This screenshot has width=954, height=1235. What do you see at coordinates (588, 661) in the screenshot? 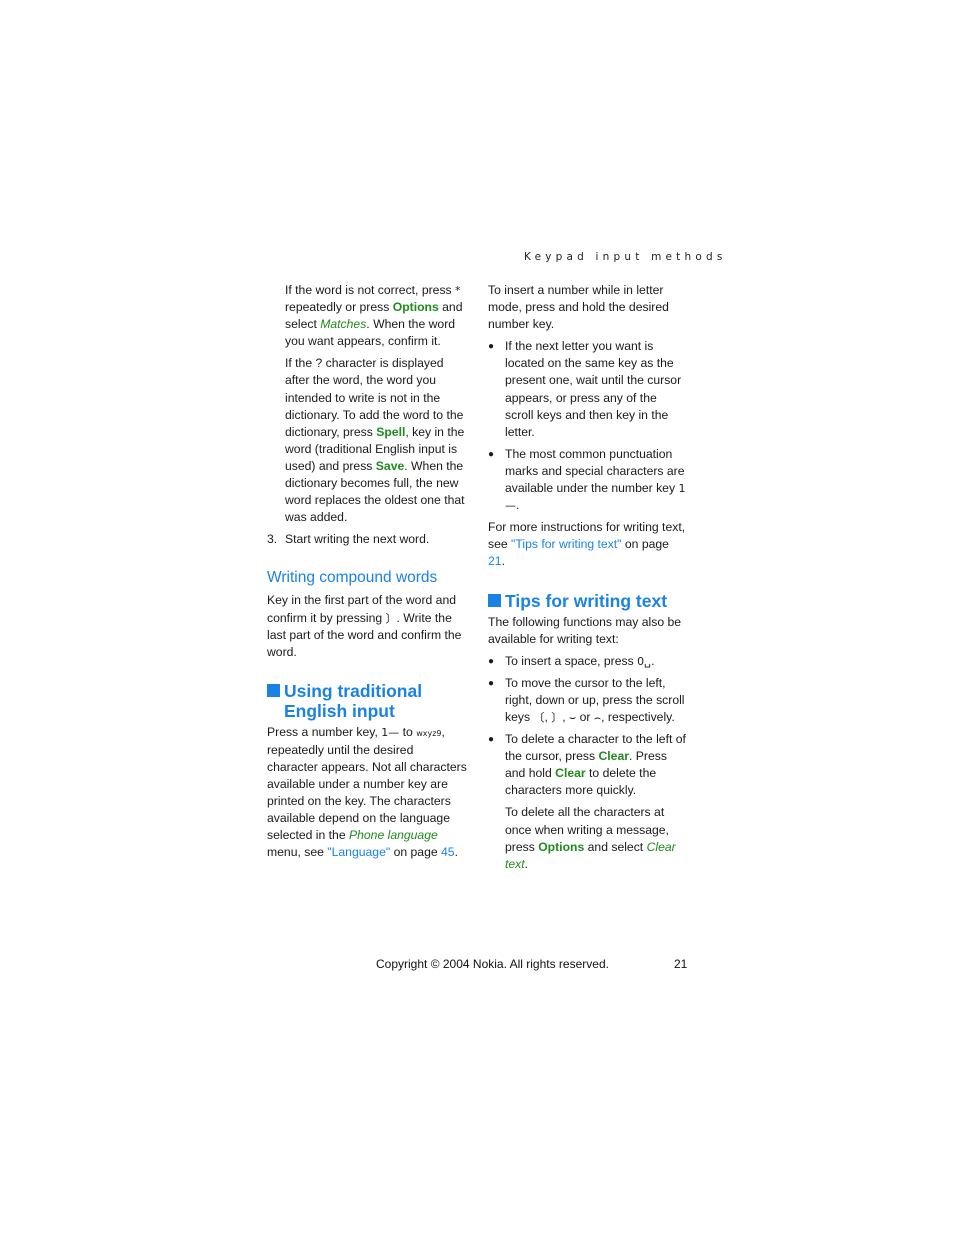
I see `bullet-space: ● To insert a space, press 0␣.` at bounding box center [588, 661].